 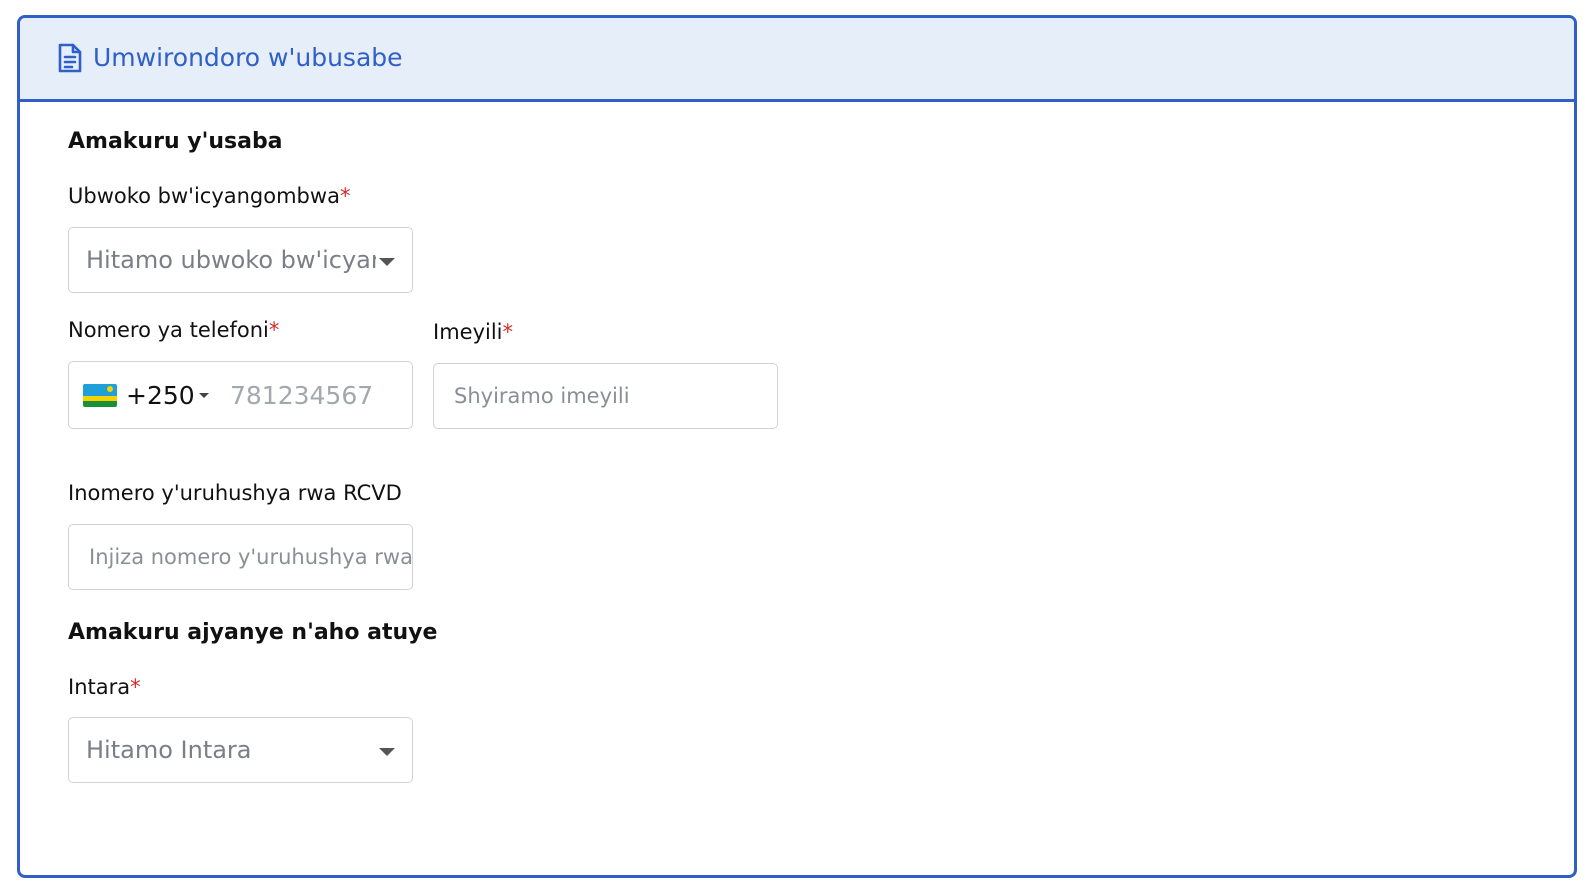 What do you see at coordinates (253, 632) in the screenshot?
I see `section-title-location: Amakuru ajyanye n'aho atuye` at bounding box center [253, 632].